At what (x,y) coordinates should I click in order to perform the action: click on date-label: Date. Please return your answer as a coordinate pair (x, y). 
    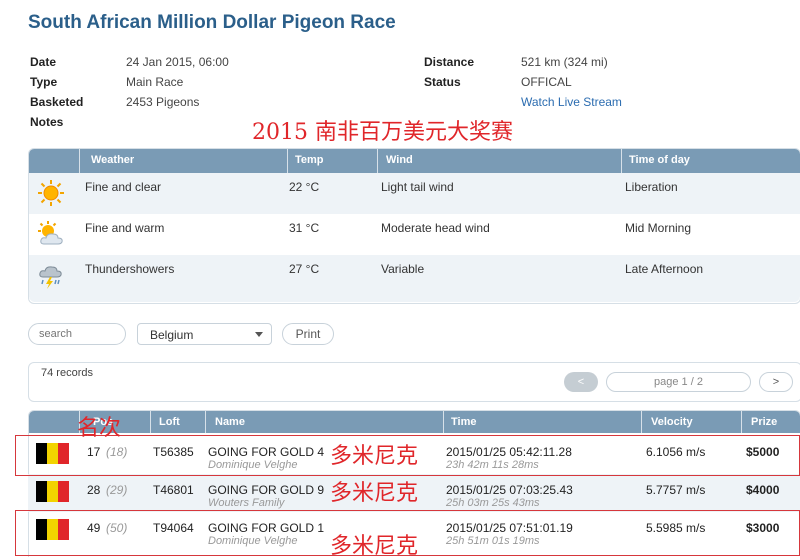
    Looking at the image, I should click on (43, 62).